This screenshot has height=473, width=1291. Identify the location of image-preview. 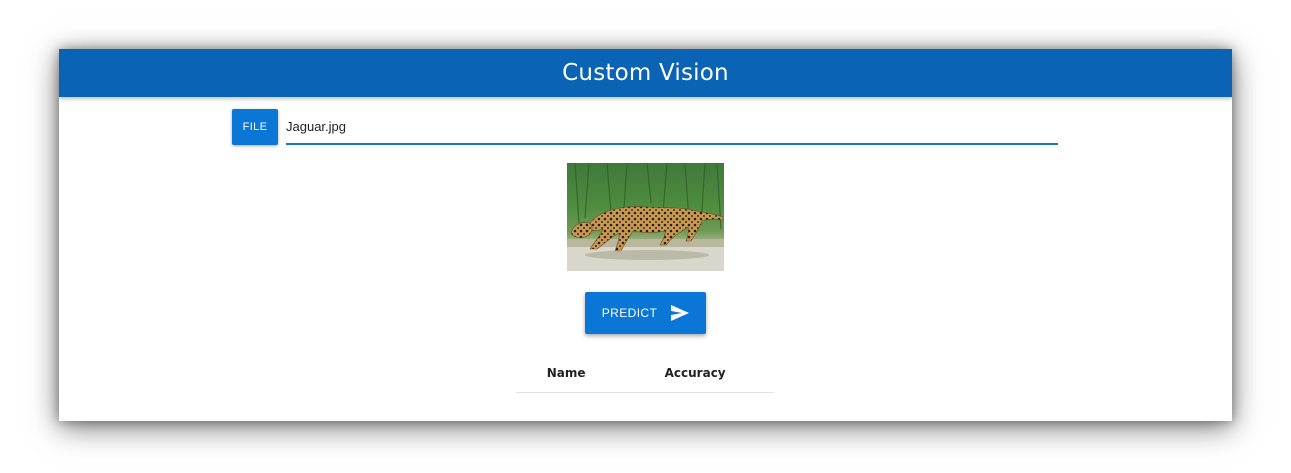
(645, 217).